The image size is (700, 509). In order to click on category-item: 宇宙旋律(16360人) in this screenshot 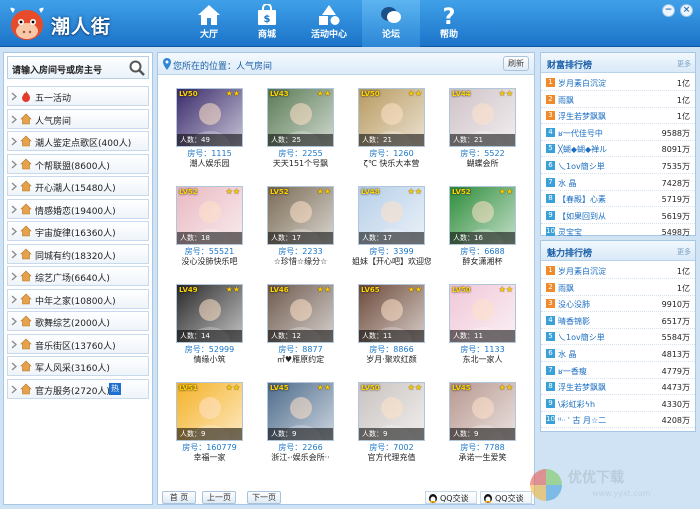, I will do `click(78, 231)`.